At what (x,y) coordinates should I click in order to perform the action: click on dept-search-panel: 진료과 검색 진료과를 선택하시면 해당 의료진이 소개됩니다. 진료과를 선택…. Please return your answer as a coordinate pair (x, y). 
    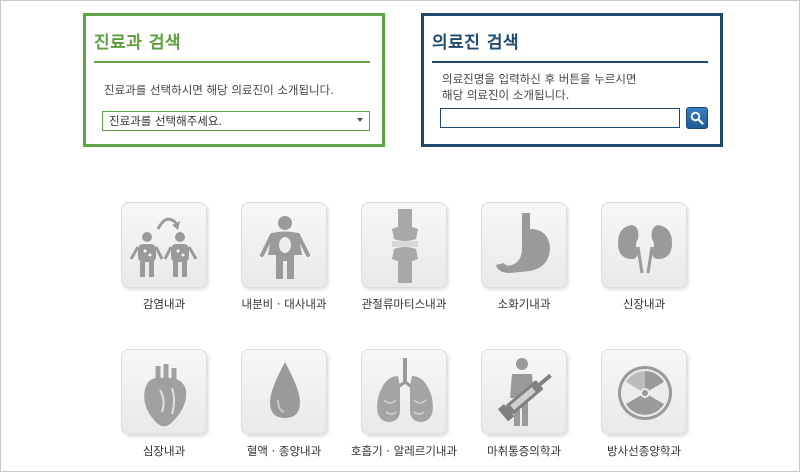
    Looking at the image, I should click on (234, 80).